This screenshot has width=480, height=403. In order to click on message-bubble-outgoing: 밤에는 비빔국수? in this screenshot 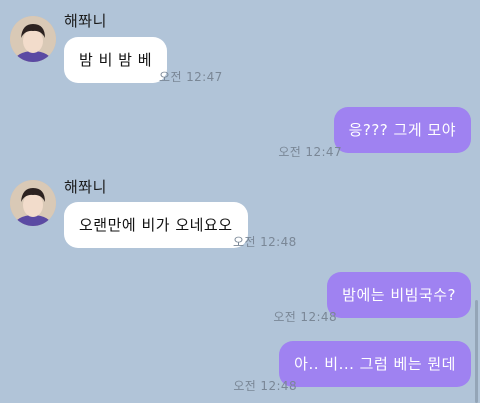, I will do `click(399, 295)`.